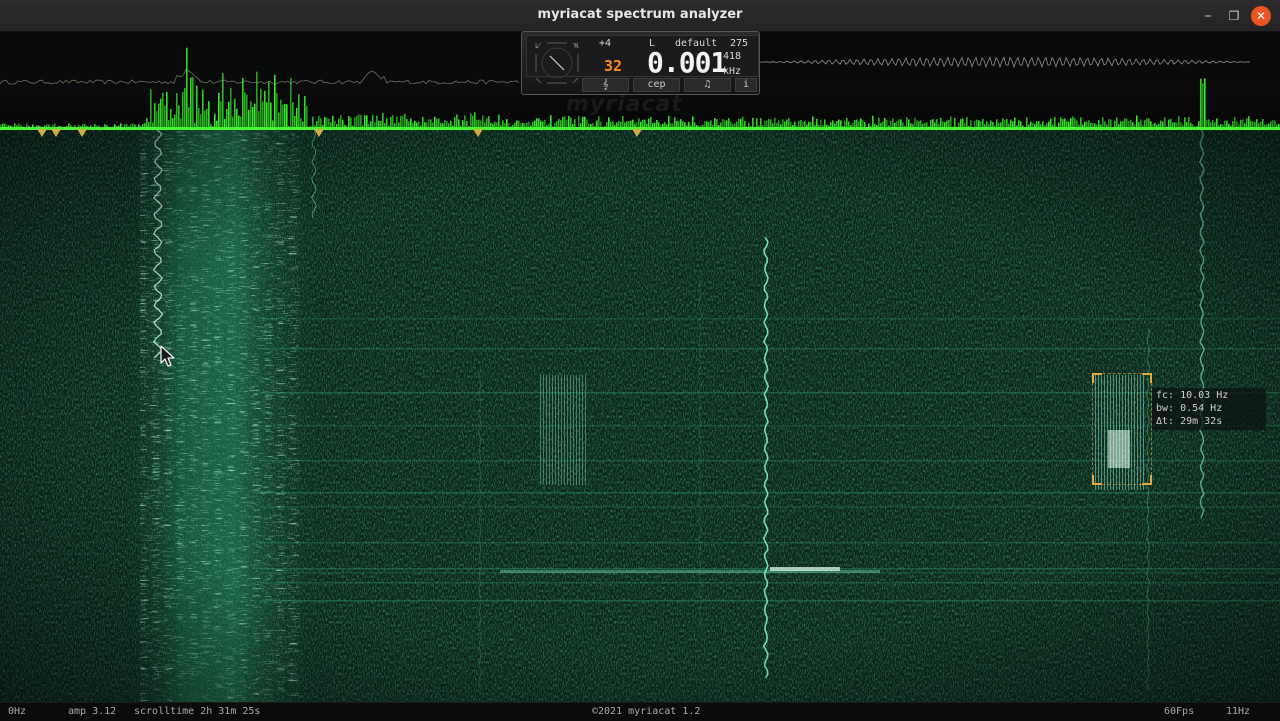 The height and width of the screenshot is (721, 1280). Describe the element at coordinates (197, 711) in the screenshot. I see `scrolltime-readout: scrolltime 2h 31m 25s` at that location.